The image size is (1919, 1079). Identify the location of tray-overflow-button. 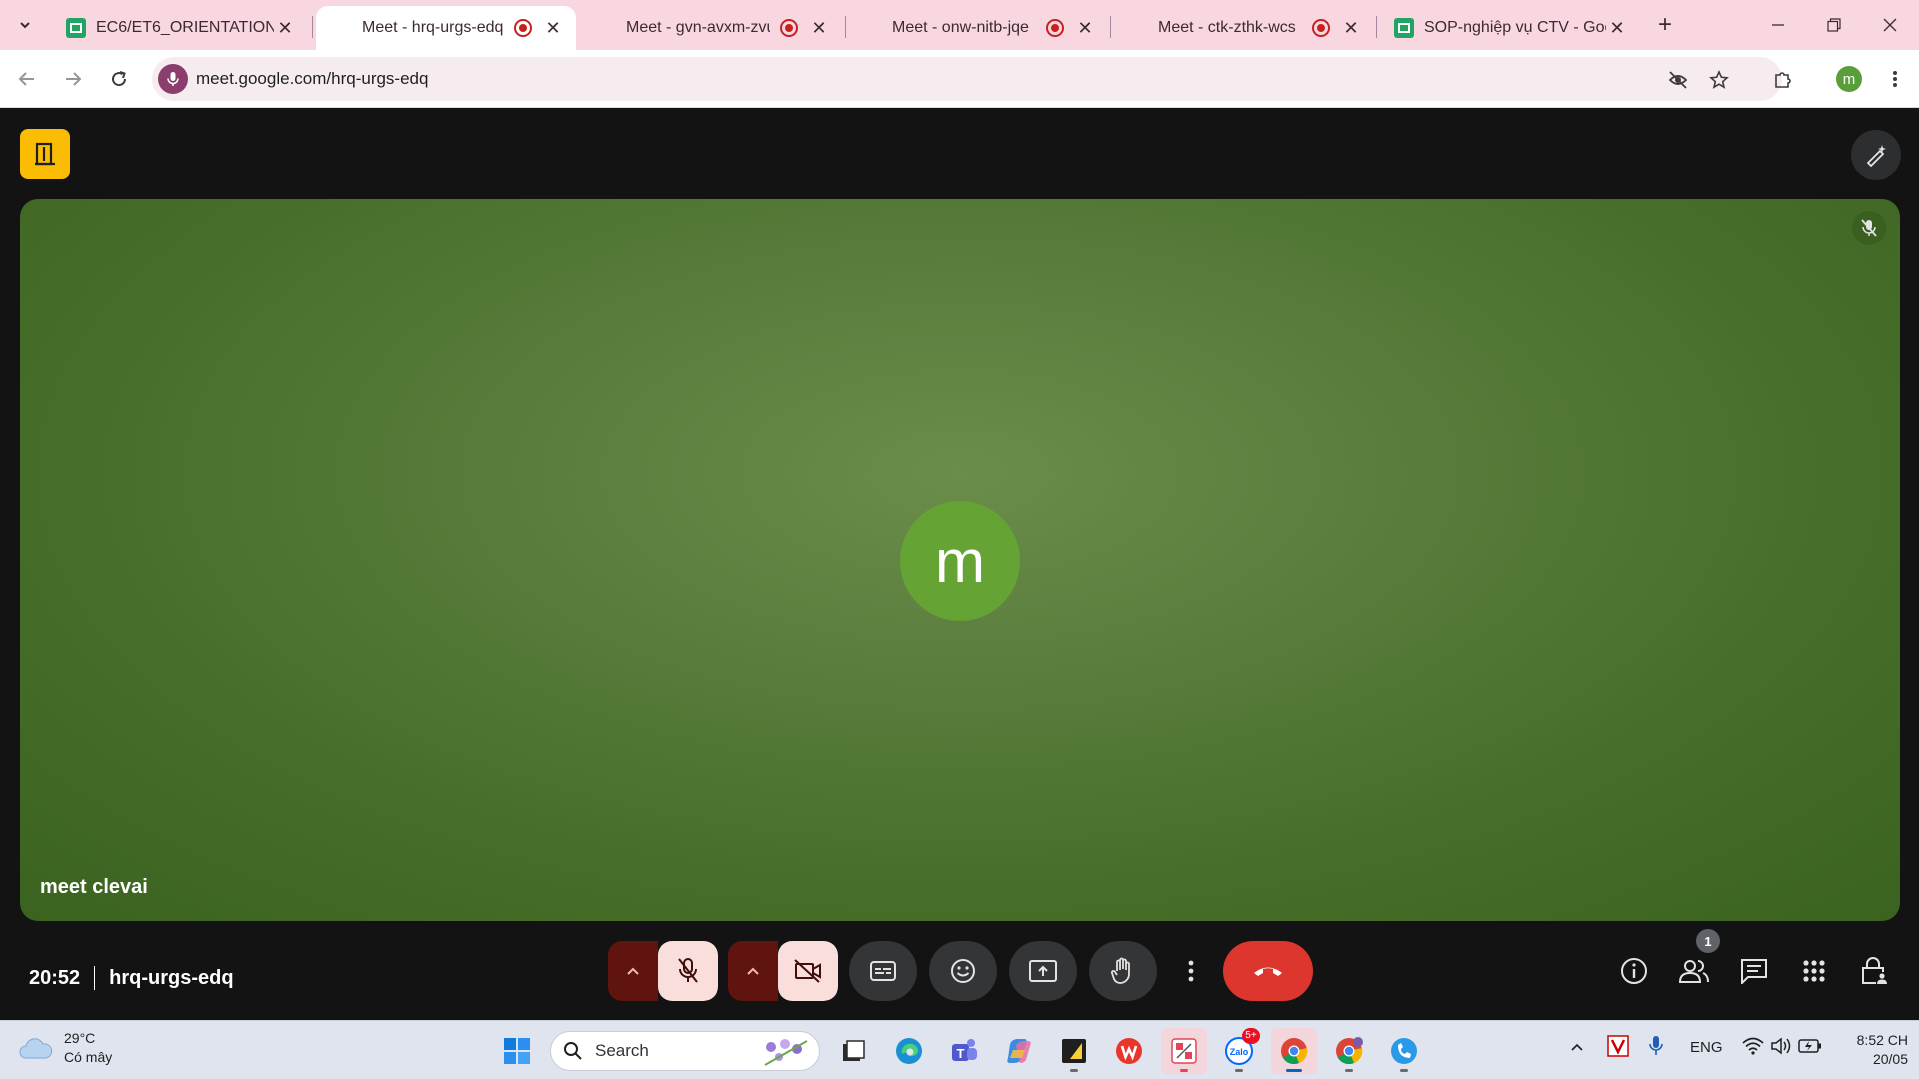
(1577, 1047).